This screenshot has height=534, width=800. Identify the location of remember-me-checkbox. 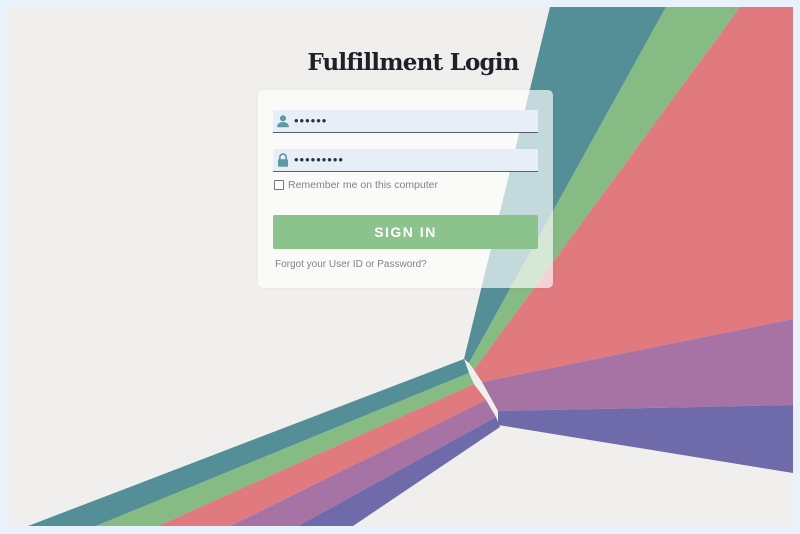
(279, 185).